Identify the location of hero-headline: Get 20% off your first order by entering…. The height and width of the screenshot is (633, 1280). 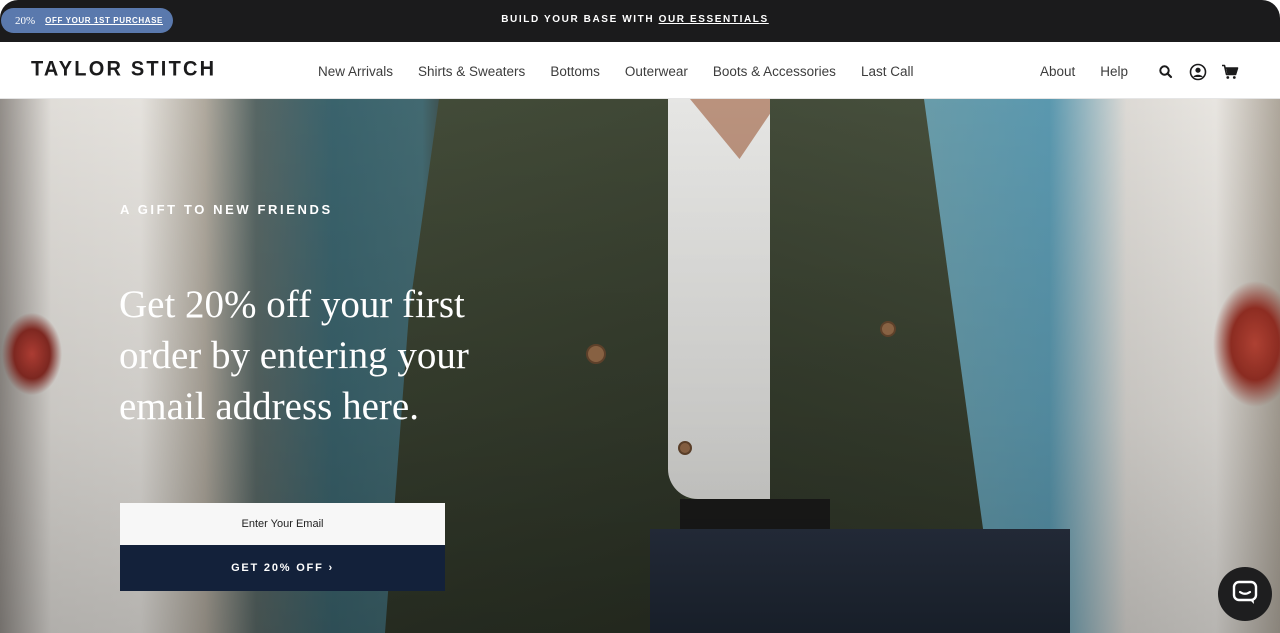
(294, 355).